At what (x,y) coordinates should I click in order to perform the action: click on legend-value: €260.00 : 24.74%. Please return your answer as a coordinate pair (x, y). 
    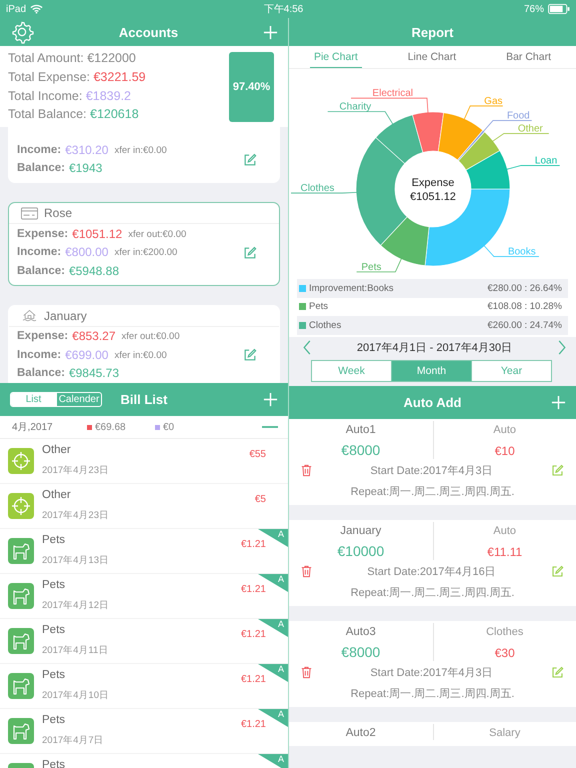
    Looking at the image, I should click on (525, 325).